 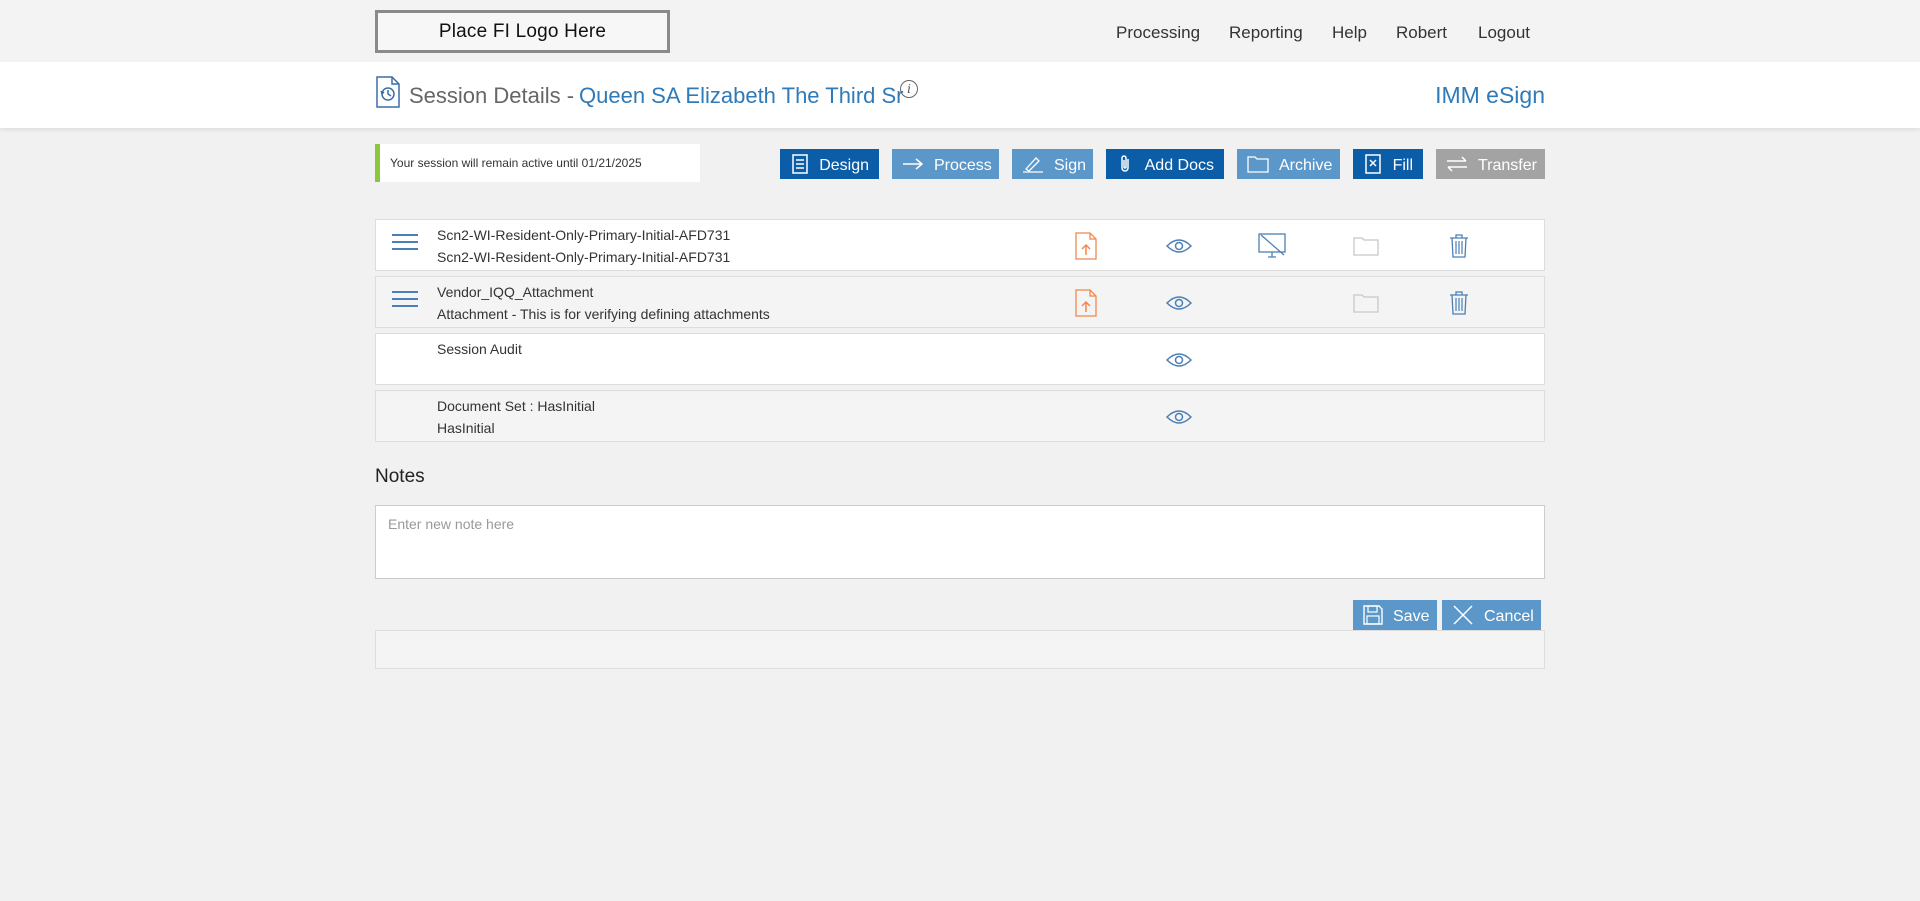 I want to click on cancel-button: Cancel, so click(x=1491, y=615).